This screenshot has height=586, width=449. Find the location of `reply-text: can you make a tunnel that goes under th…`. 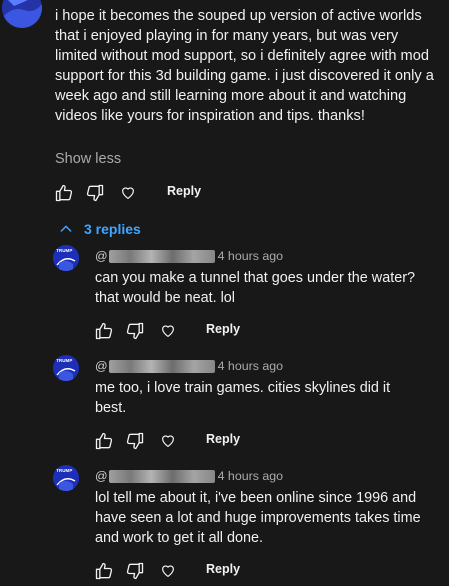

reply-text: can you make a tunnel that goes under th… is located at coordinates (255, 288).